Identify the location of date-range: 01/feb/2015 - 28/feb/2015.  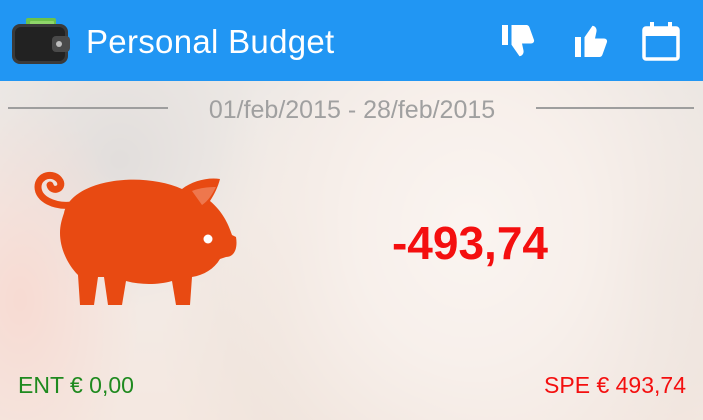
(351, 111).